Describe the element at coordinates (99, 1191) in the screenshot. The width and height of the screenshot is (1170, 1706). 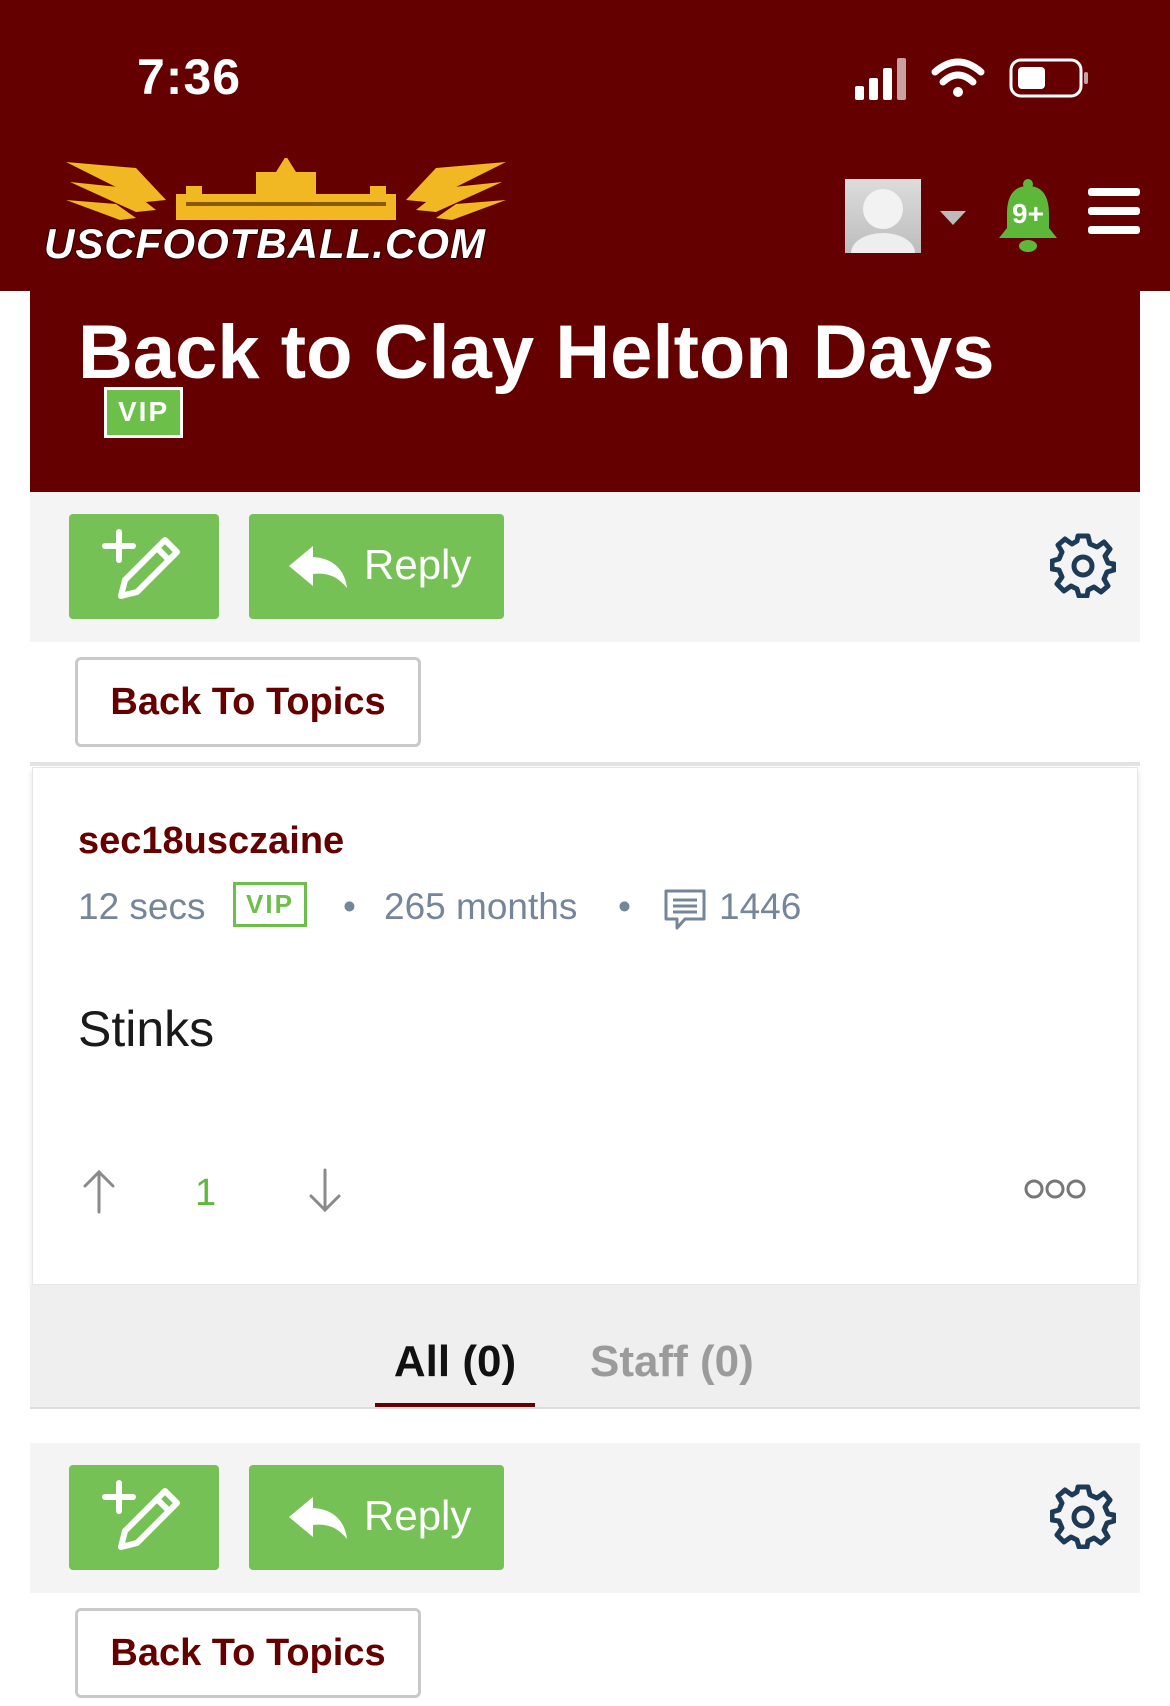
I see `arrow-up-icon` at that location.